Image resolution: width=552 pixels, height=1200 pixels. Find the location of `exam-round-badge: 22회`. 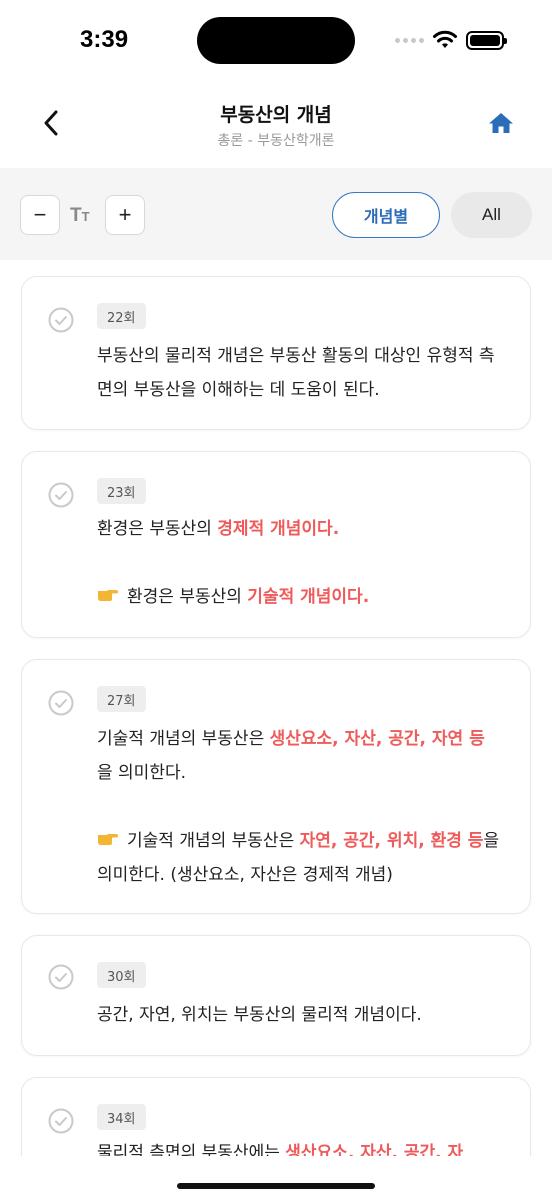

exam-round-badge: 22회 is located at coordinates (121, 316).